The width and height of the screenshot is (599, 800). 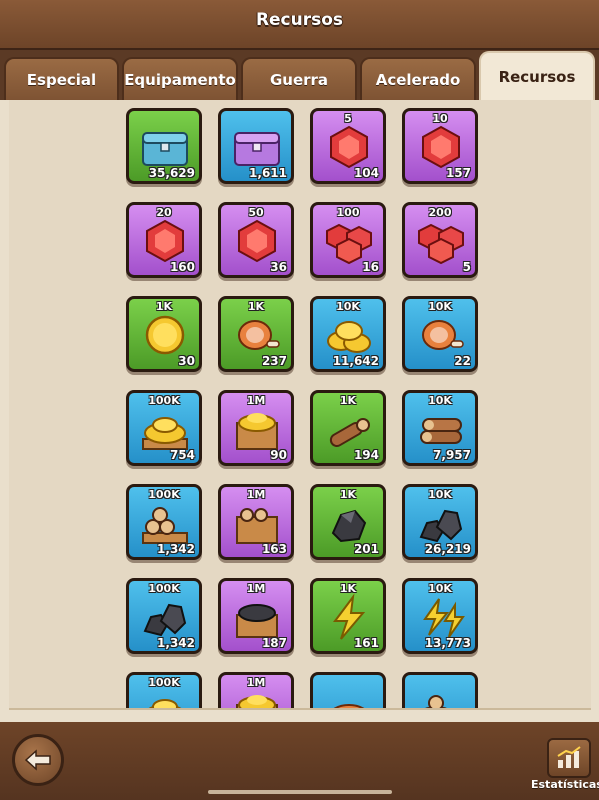 I want to click on resource-item: 1M 187, so click(x=256, y=616).